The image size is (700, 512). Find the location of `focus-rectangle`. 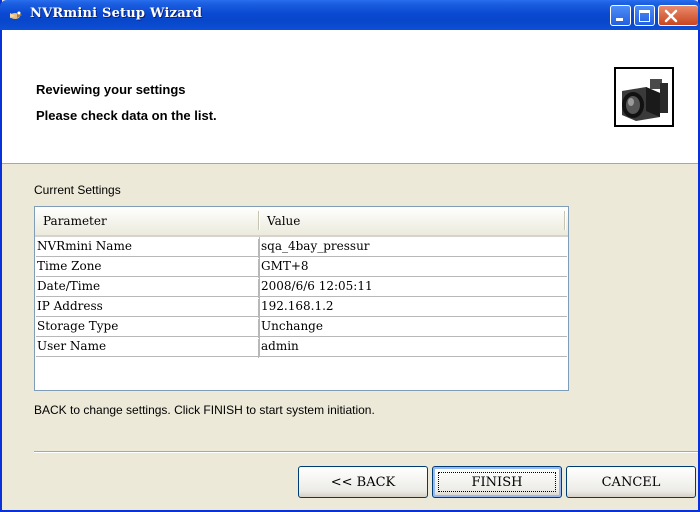

focus-rectangle is located at coordinates (497, 482).